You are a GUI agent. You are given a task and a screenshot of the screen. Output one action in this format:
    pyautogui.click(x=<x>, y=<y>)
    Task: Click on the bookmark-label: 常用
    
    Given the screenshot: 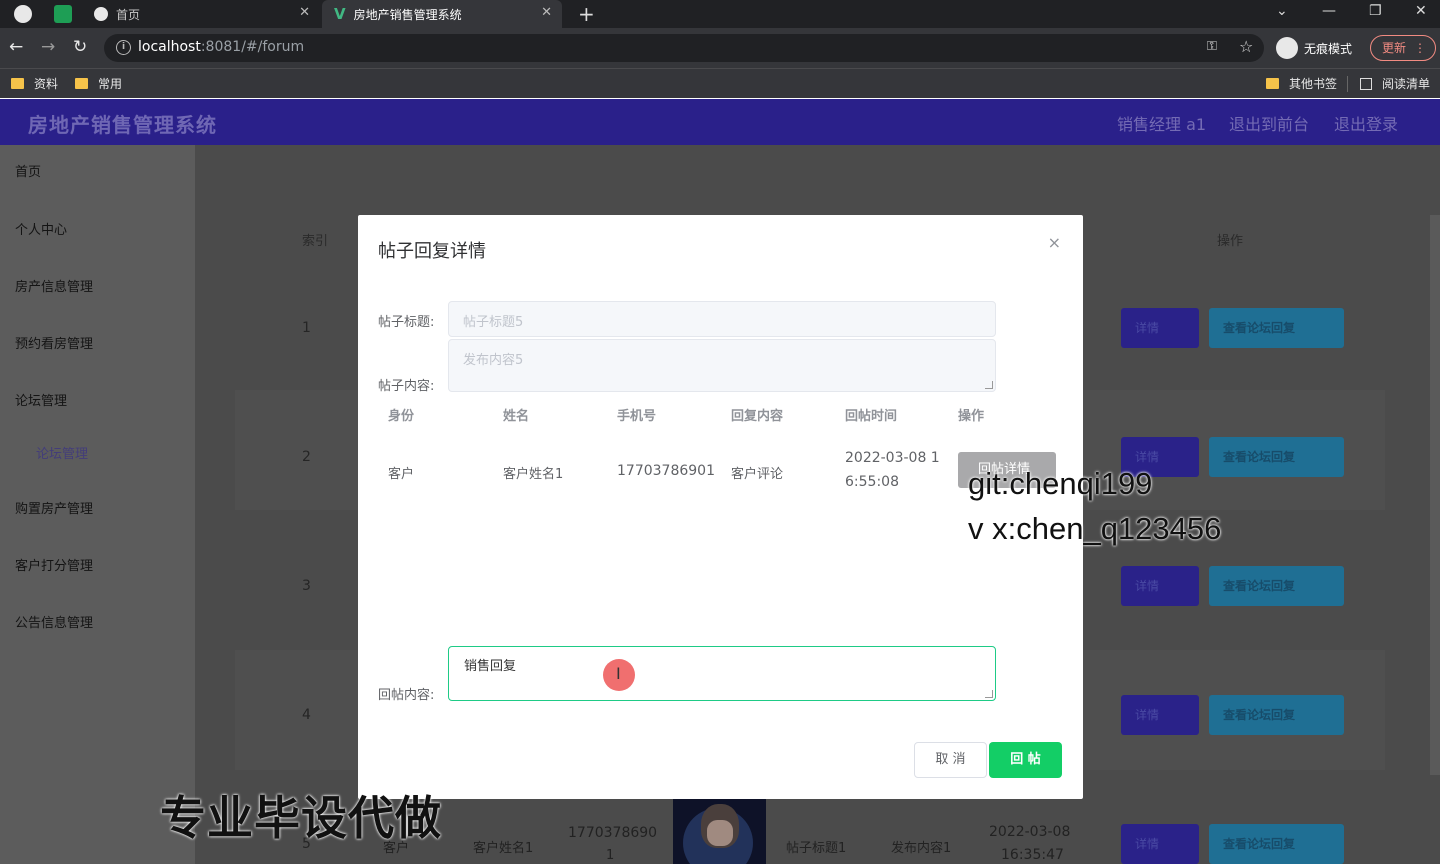 What is the action you would take?
    pyautogui.click(x=110, y=84)
    